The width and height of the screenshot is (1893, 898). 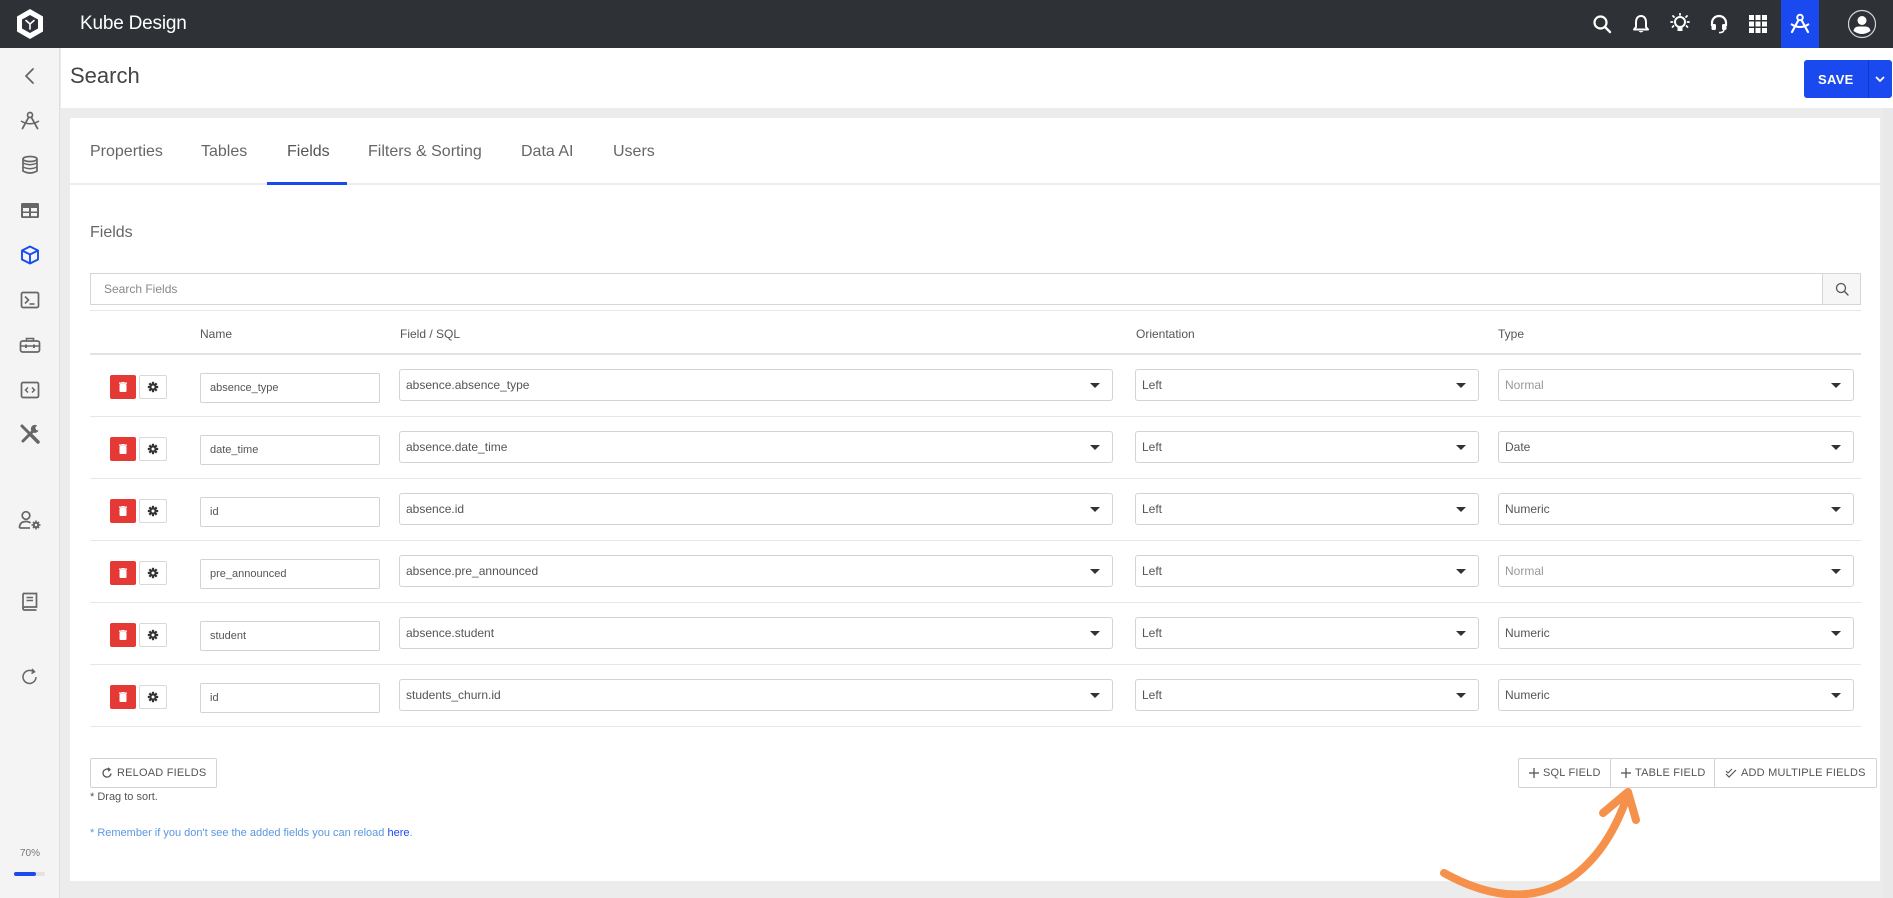 What do you see at coordinates (224, 151) in the screenshot?
I see `tab-tables: Tables` at bounding box center [224, 151].